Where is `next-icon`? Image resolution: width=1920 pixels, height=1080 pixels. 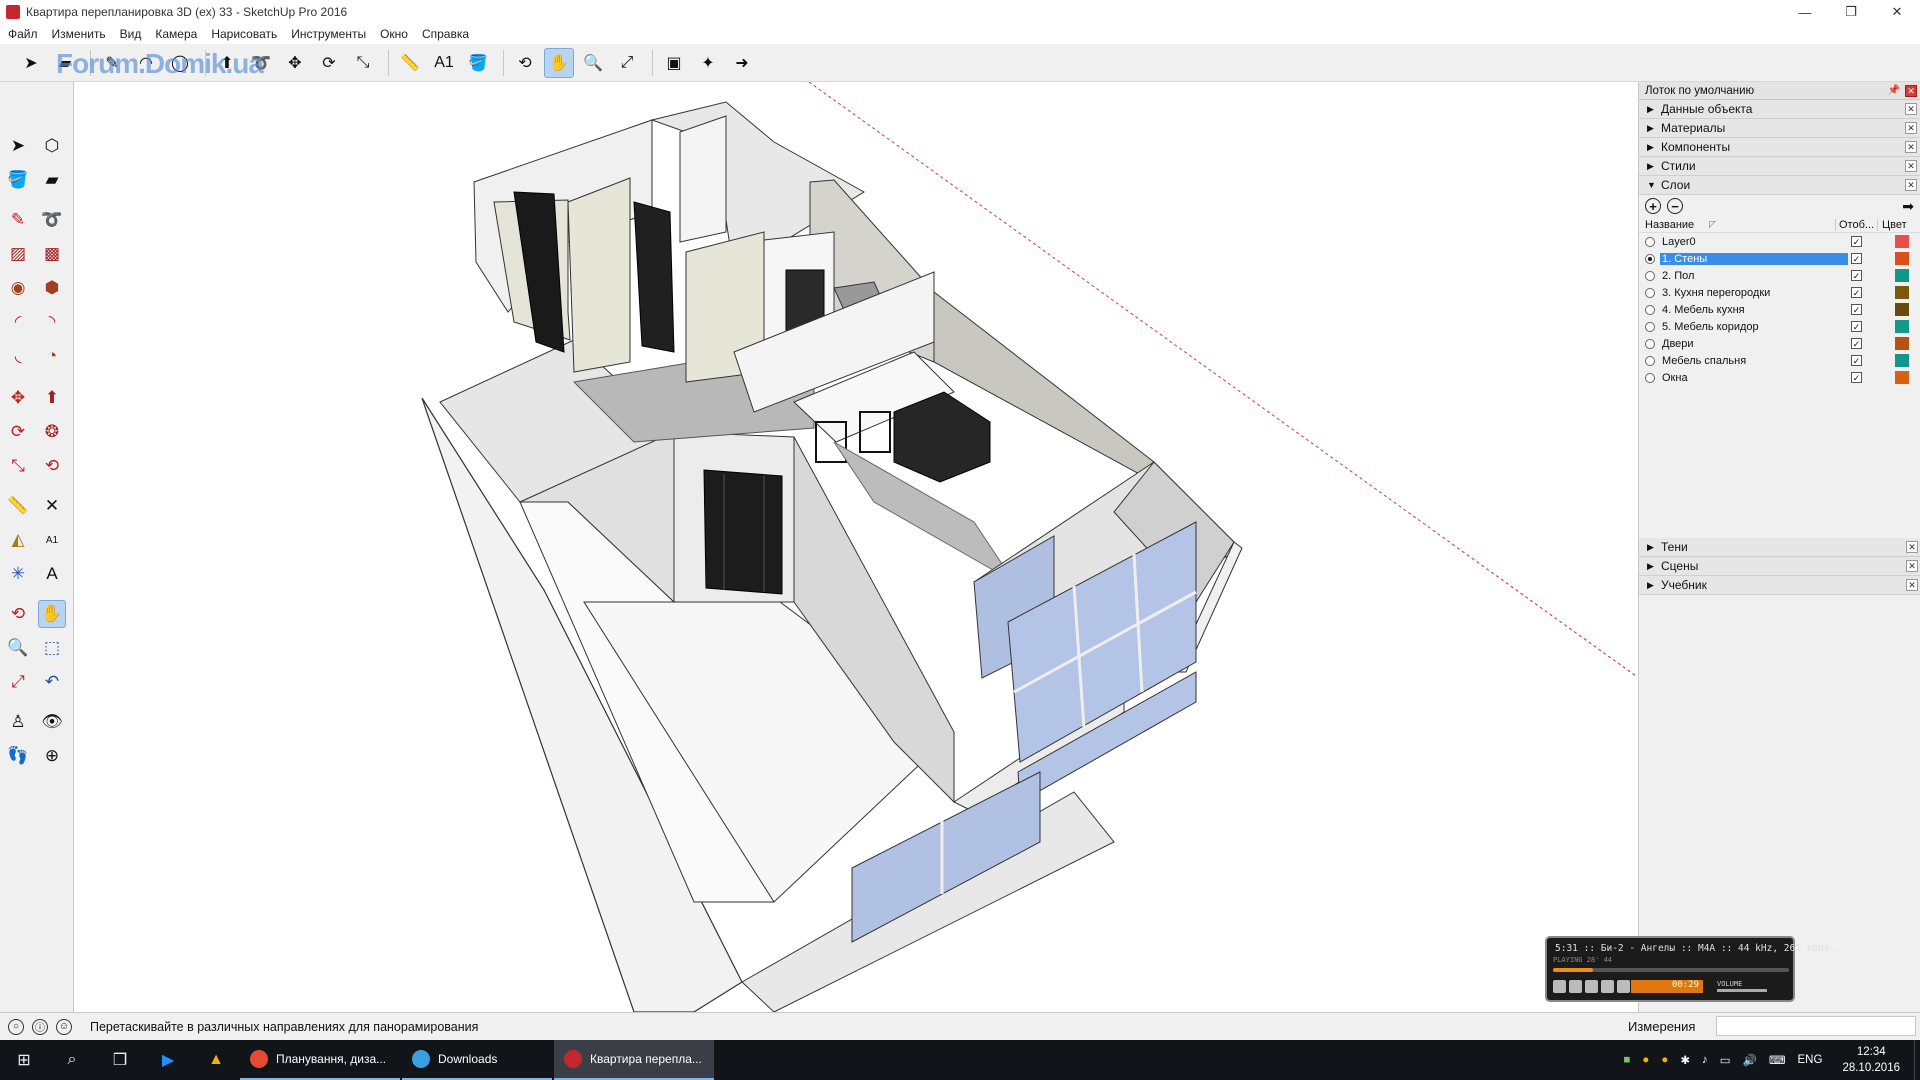
next-icon is located at coordinates (1623, 986).